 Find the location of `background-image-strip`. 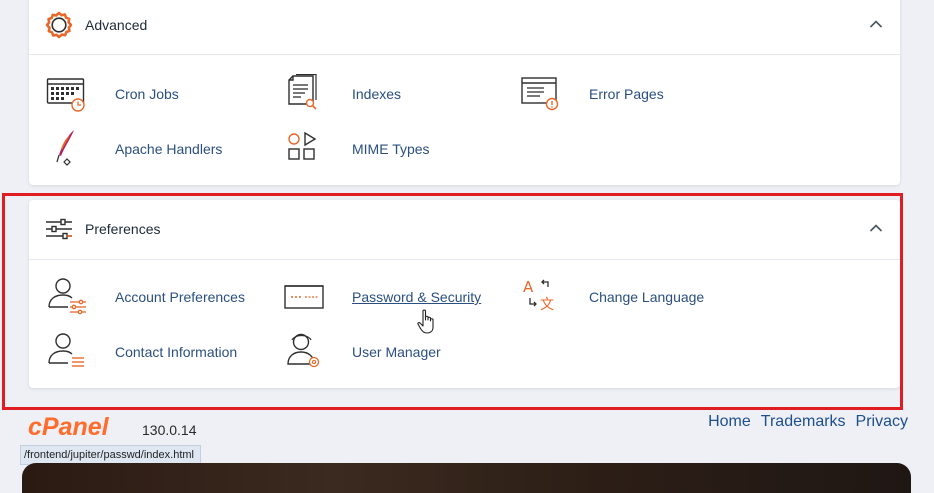

background-image-strip is located at coordinates (466, 478).